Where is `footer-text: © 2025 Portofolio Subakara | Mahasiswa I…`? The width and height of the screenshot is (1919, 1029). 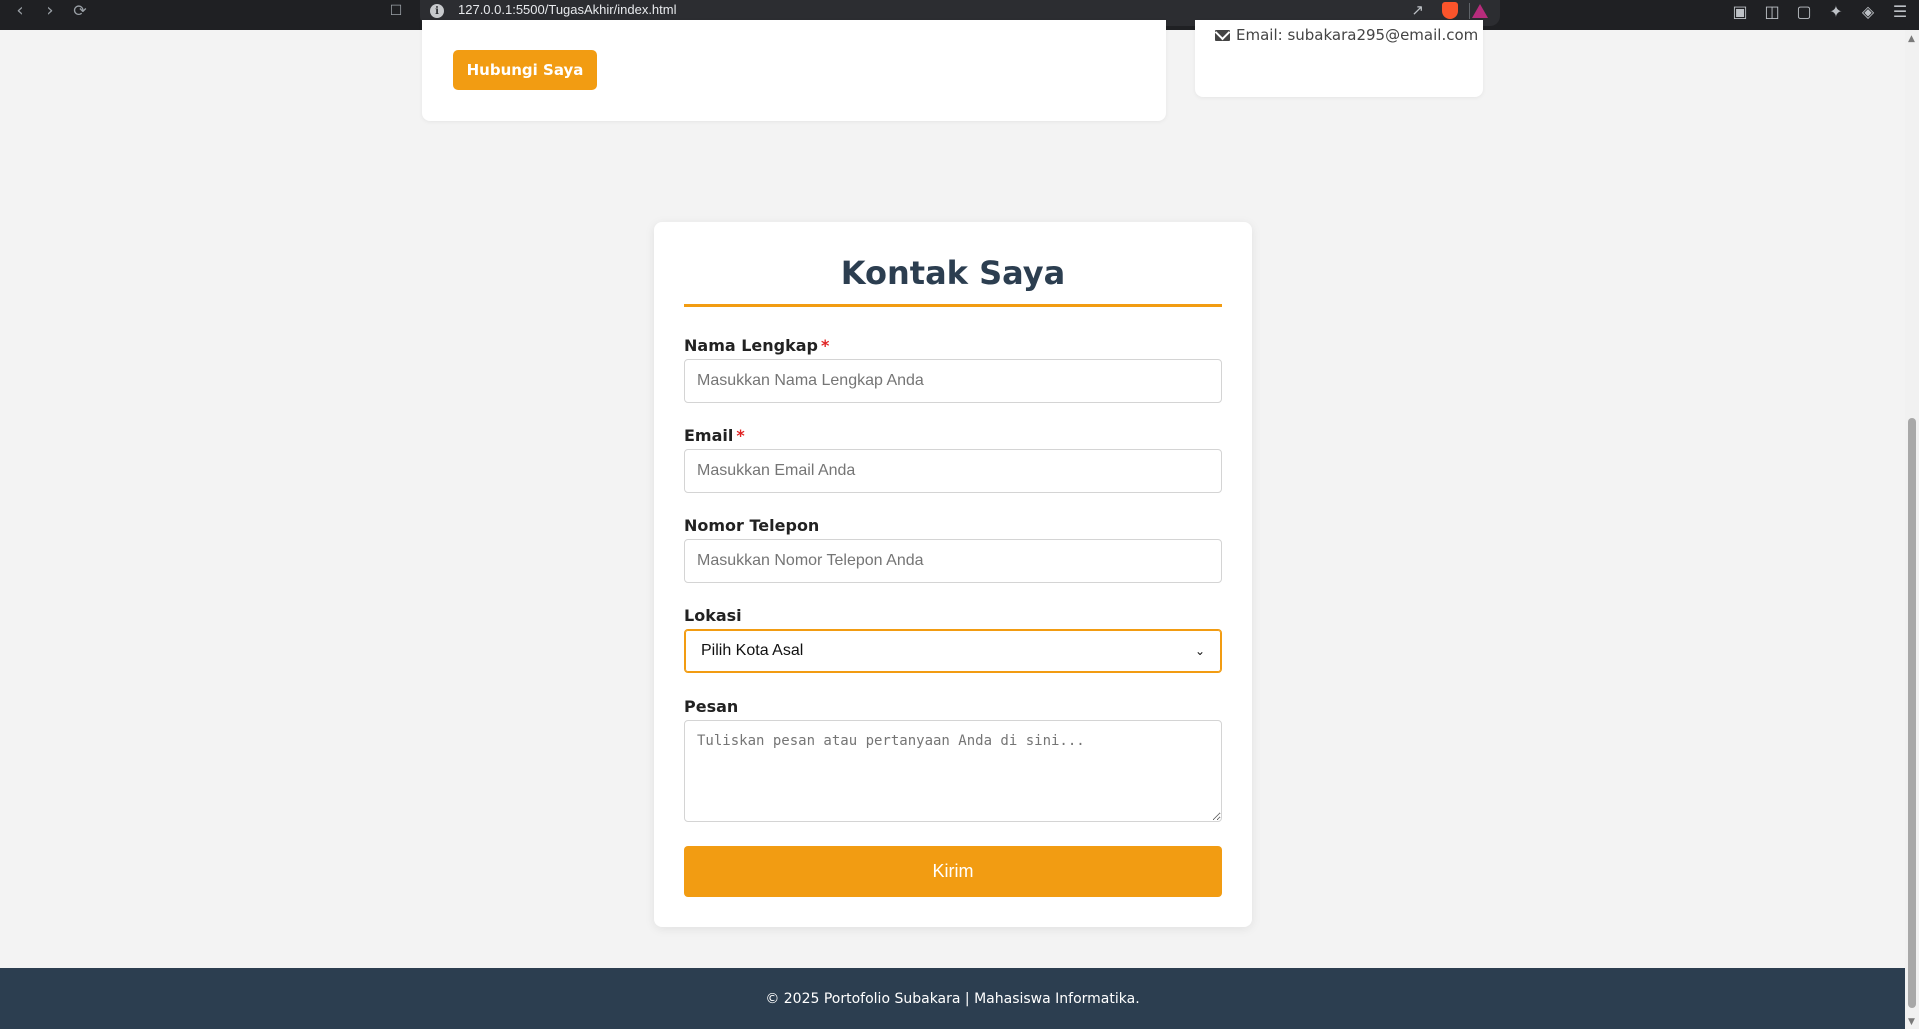 footer-text: © 2025 Portofolio Subakara | Mahasiswa I… is located at coordinates (952, 998).